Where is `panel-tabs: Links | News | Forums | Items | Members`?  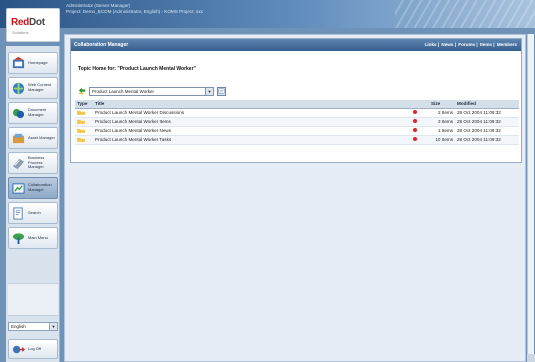
panel-tabs: Links | News | Forums | Items | Members is located at coordinates (470, 44).